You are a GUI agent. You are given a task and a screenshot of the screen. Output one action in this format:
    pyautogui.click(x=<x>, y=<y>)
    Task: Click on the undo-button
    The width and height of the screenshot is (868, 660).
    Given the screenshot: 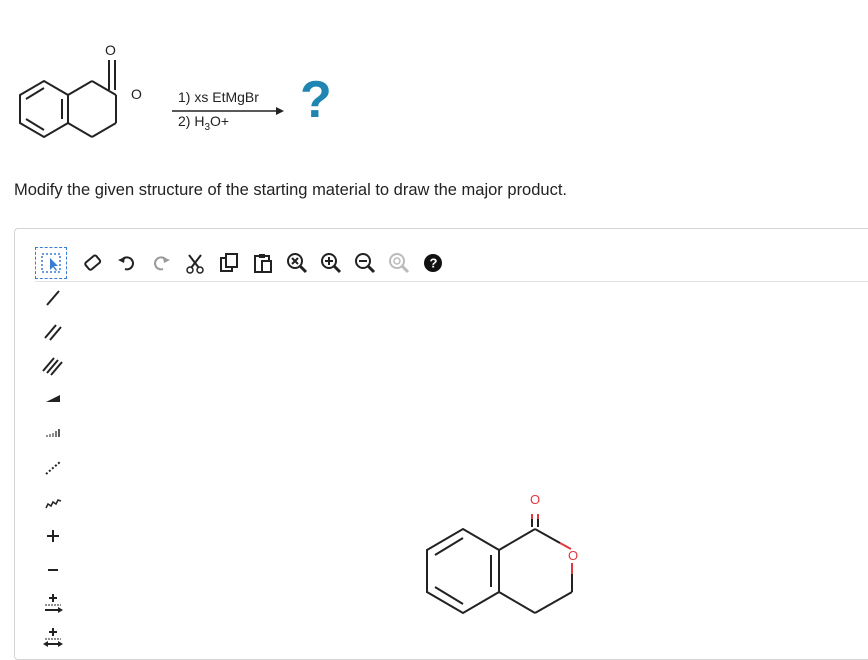 What is the action you would take?
    pyautogui.click(x=127, y=263)
    